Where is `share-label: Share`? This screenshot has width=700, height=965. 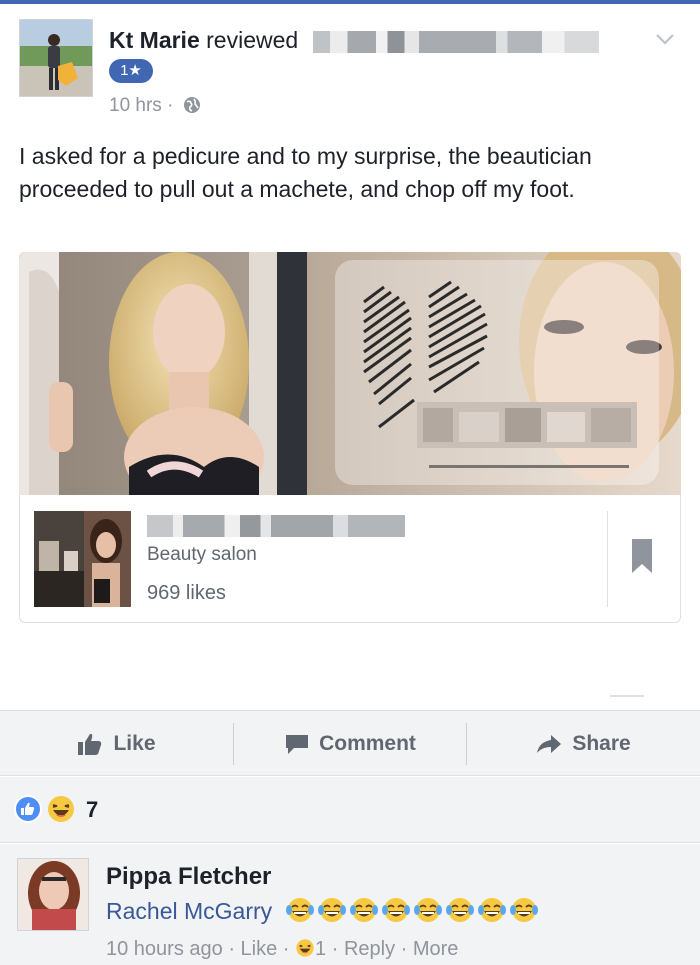 share-label: Share is located at coordinates (601, 743).